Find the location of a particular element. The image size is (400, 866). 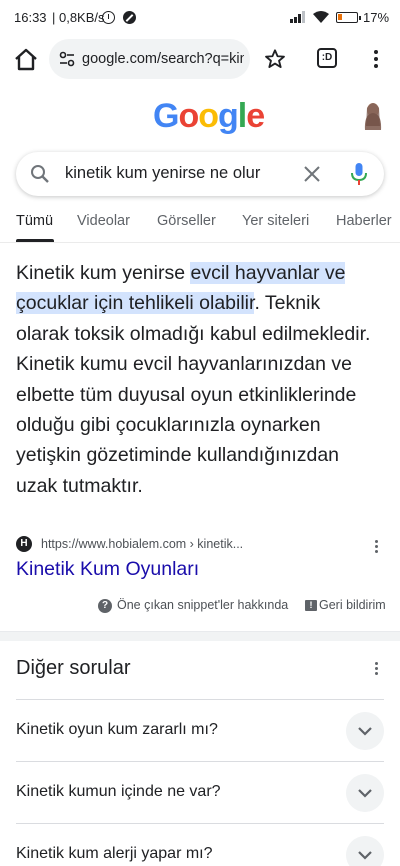

do-not-disturb-icon is located at coordinates (129, 17).